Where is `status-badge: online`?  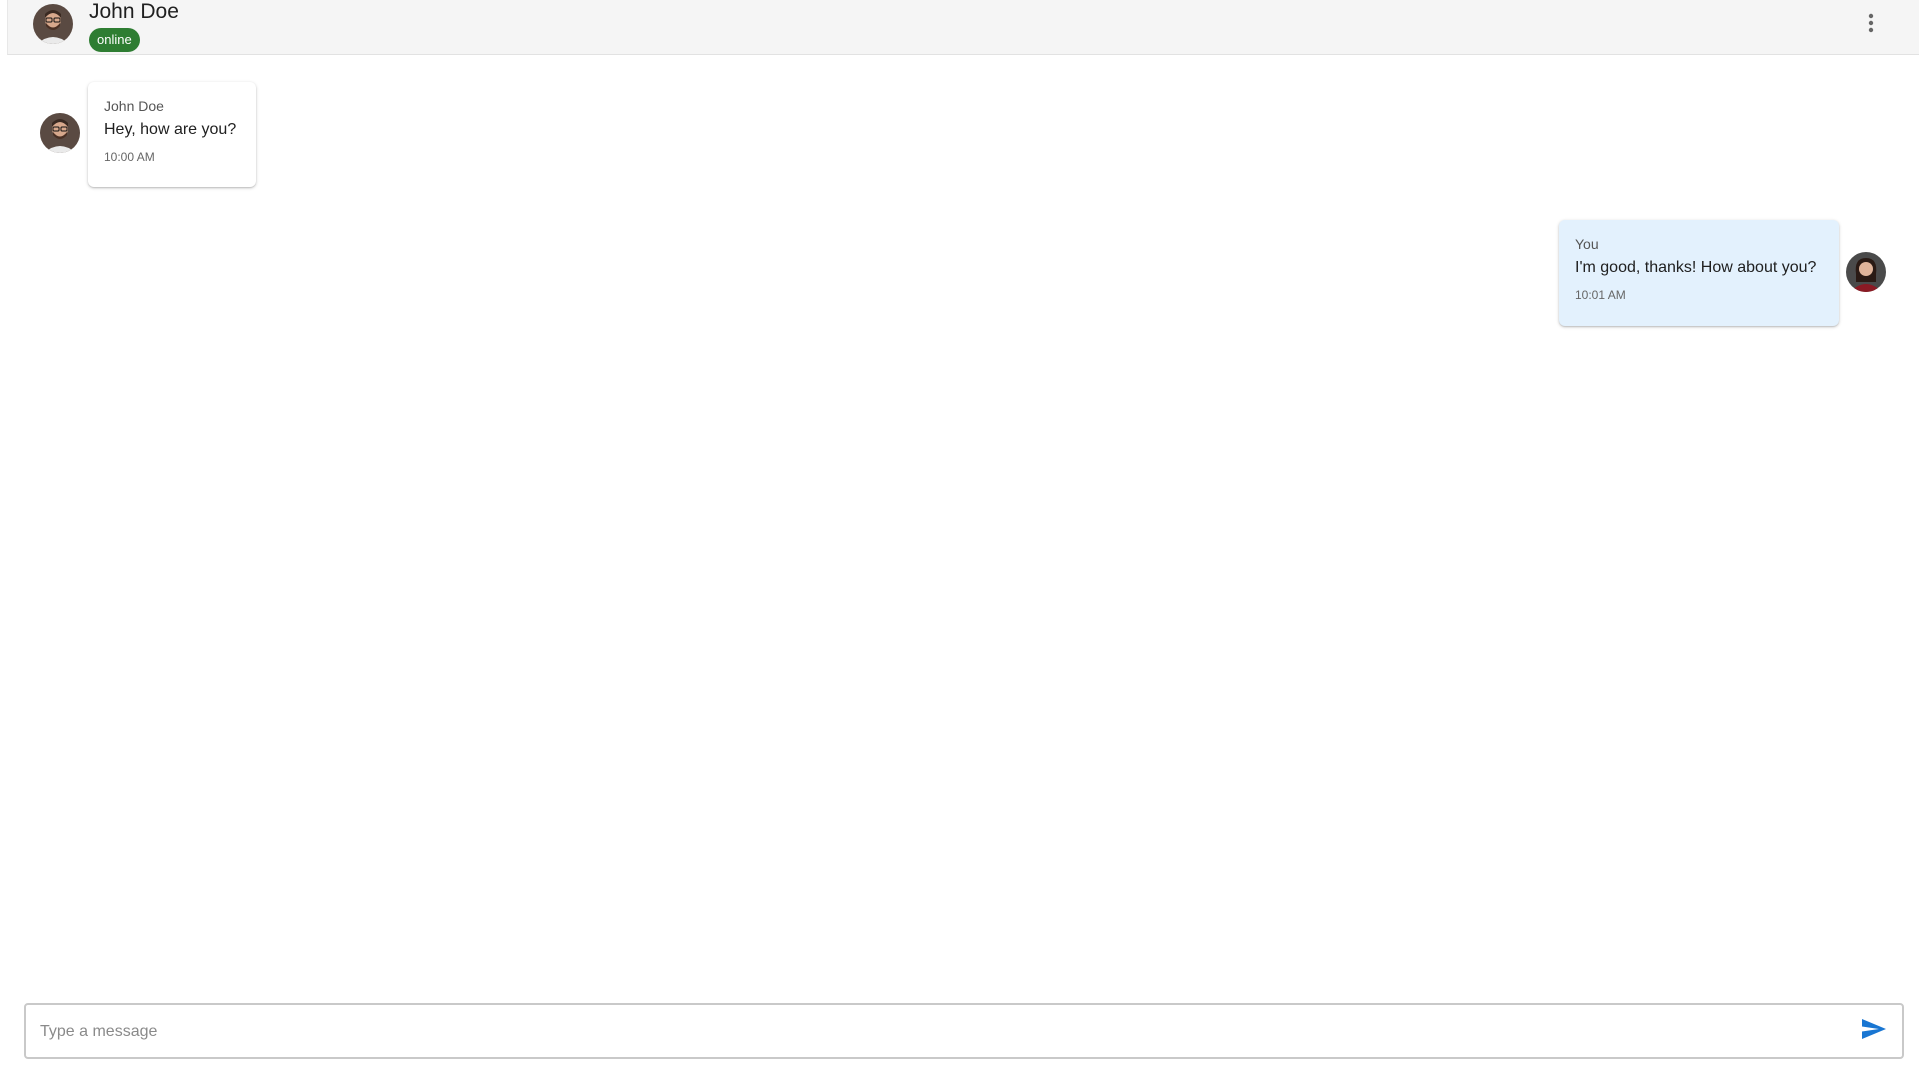
status-badge: online is located at coordinates (114, 40).